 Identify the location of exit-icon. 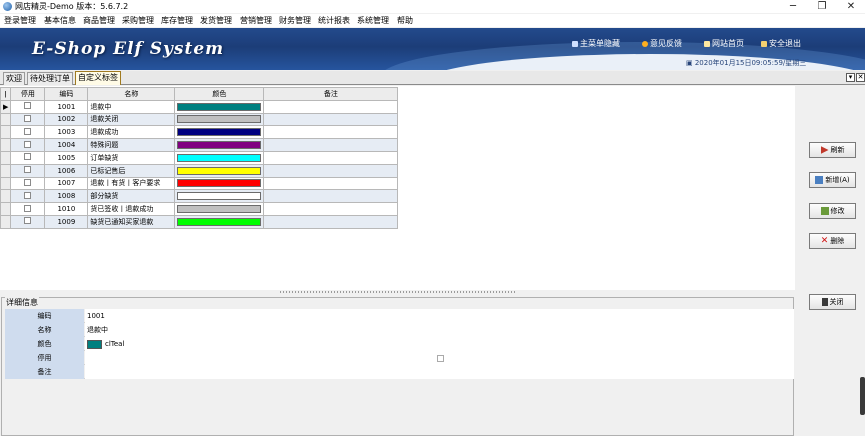
(824, 302).